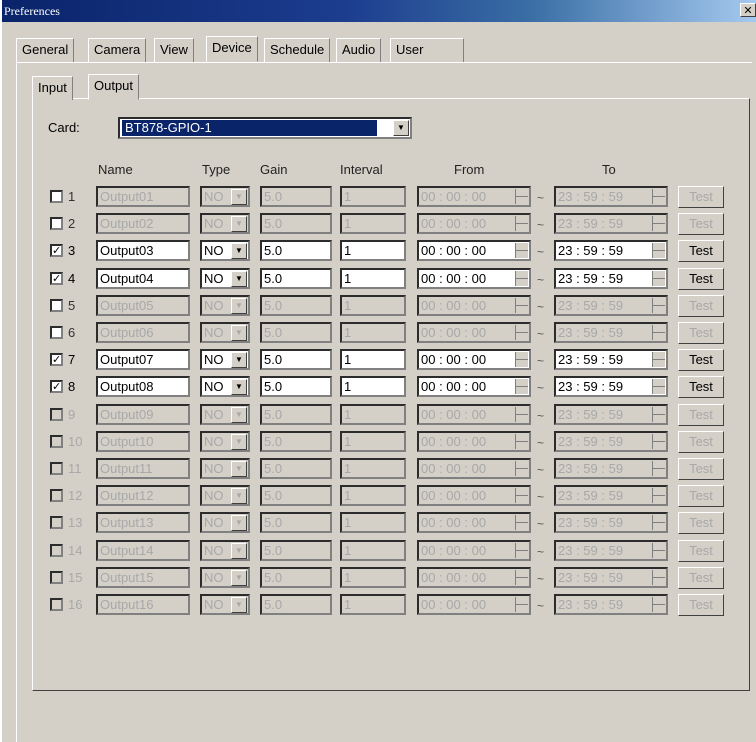 The height and width of the screenshot is (742, 756). What do you see at coordinates (379, 11) in the screenshot?
I see `title-bar: Preferences ✕` at bounding box center [379, 11].